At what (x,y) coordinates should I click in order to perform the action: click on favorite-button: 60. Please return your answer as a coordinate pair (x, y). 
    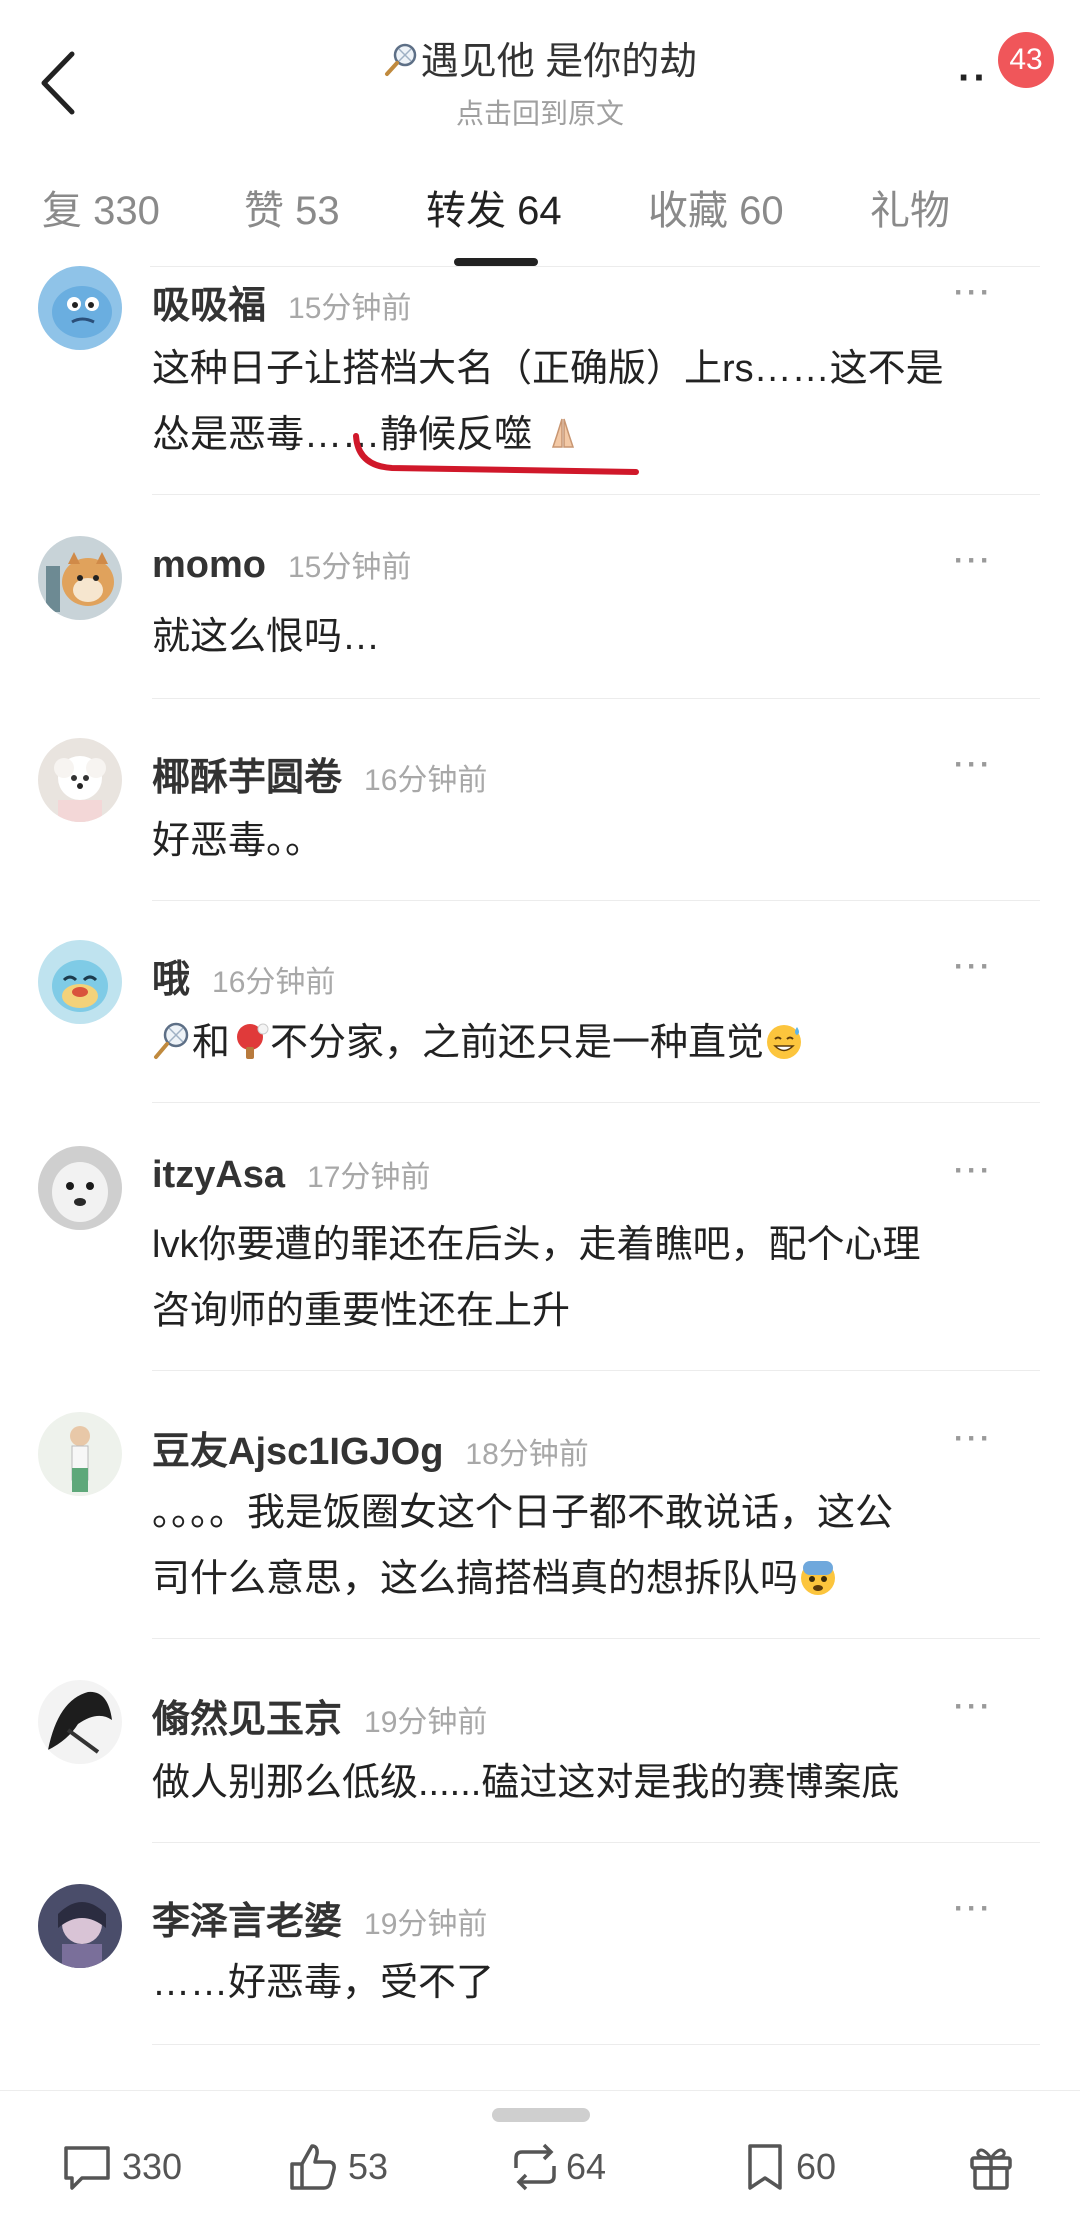
    Looking at the image, I should click on (798, 2170).